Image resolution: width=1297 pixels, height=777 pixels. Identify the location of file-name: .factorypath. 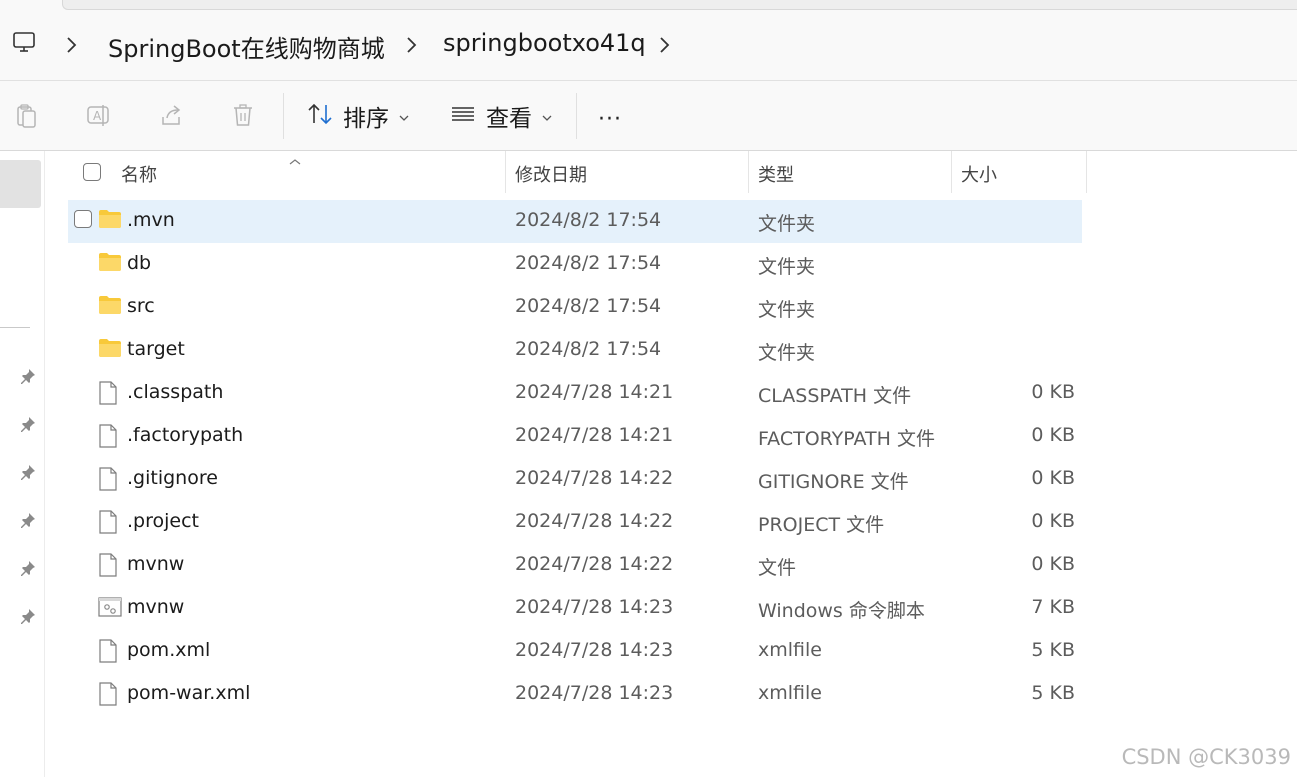
(185, 435).